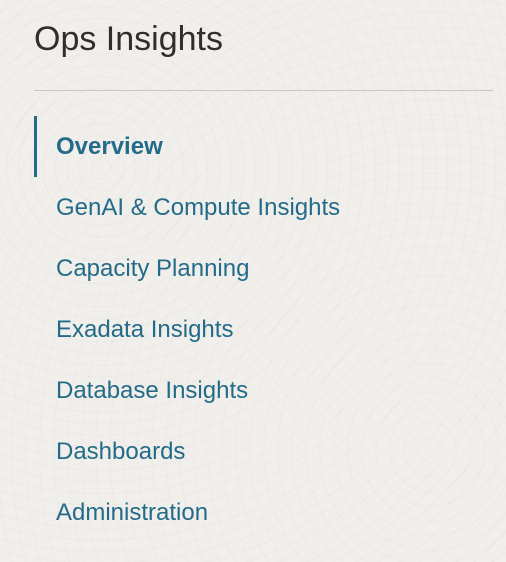  I want to click on sidebar-item-label: GenAI & Compute Insights, so click(198, 207).